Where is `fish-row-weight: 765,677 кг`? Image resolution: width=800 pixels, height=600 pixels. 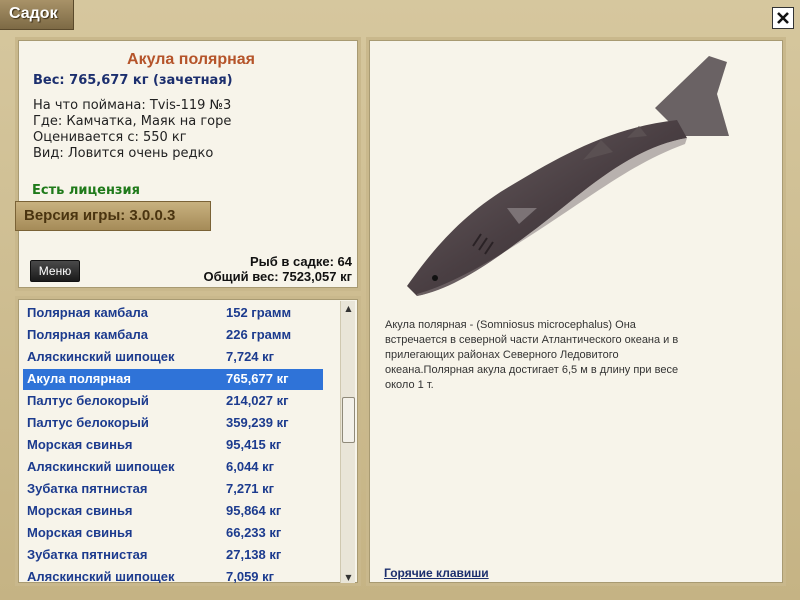
fish-row-weight: 765,677 кг is located at coordinates (257, 378).